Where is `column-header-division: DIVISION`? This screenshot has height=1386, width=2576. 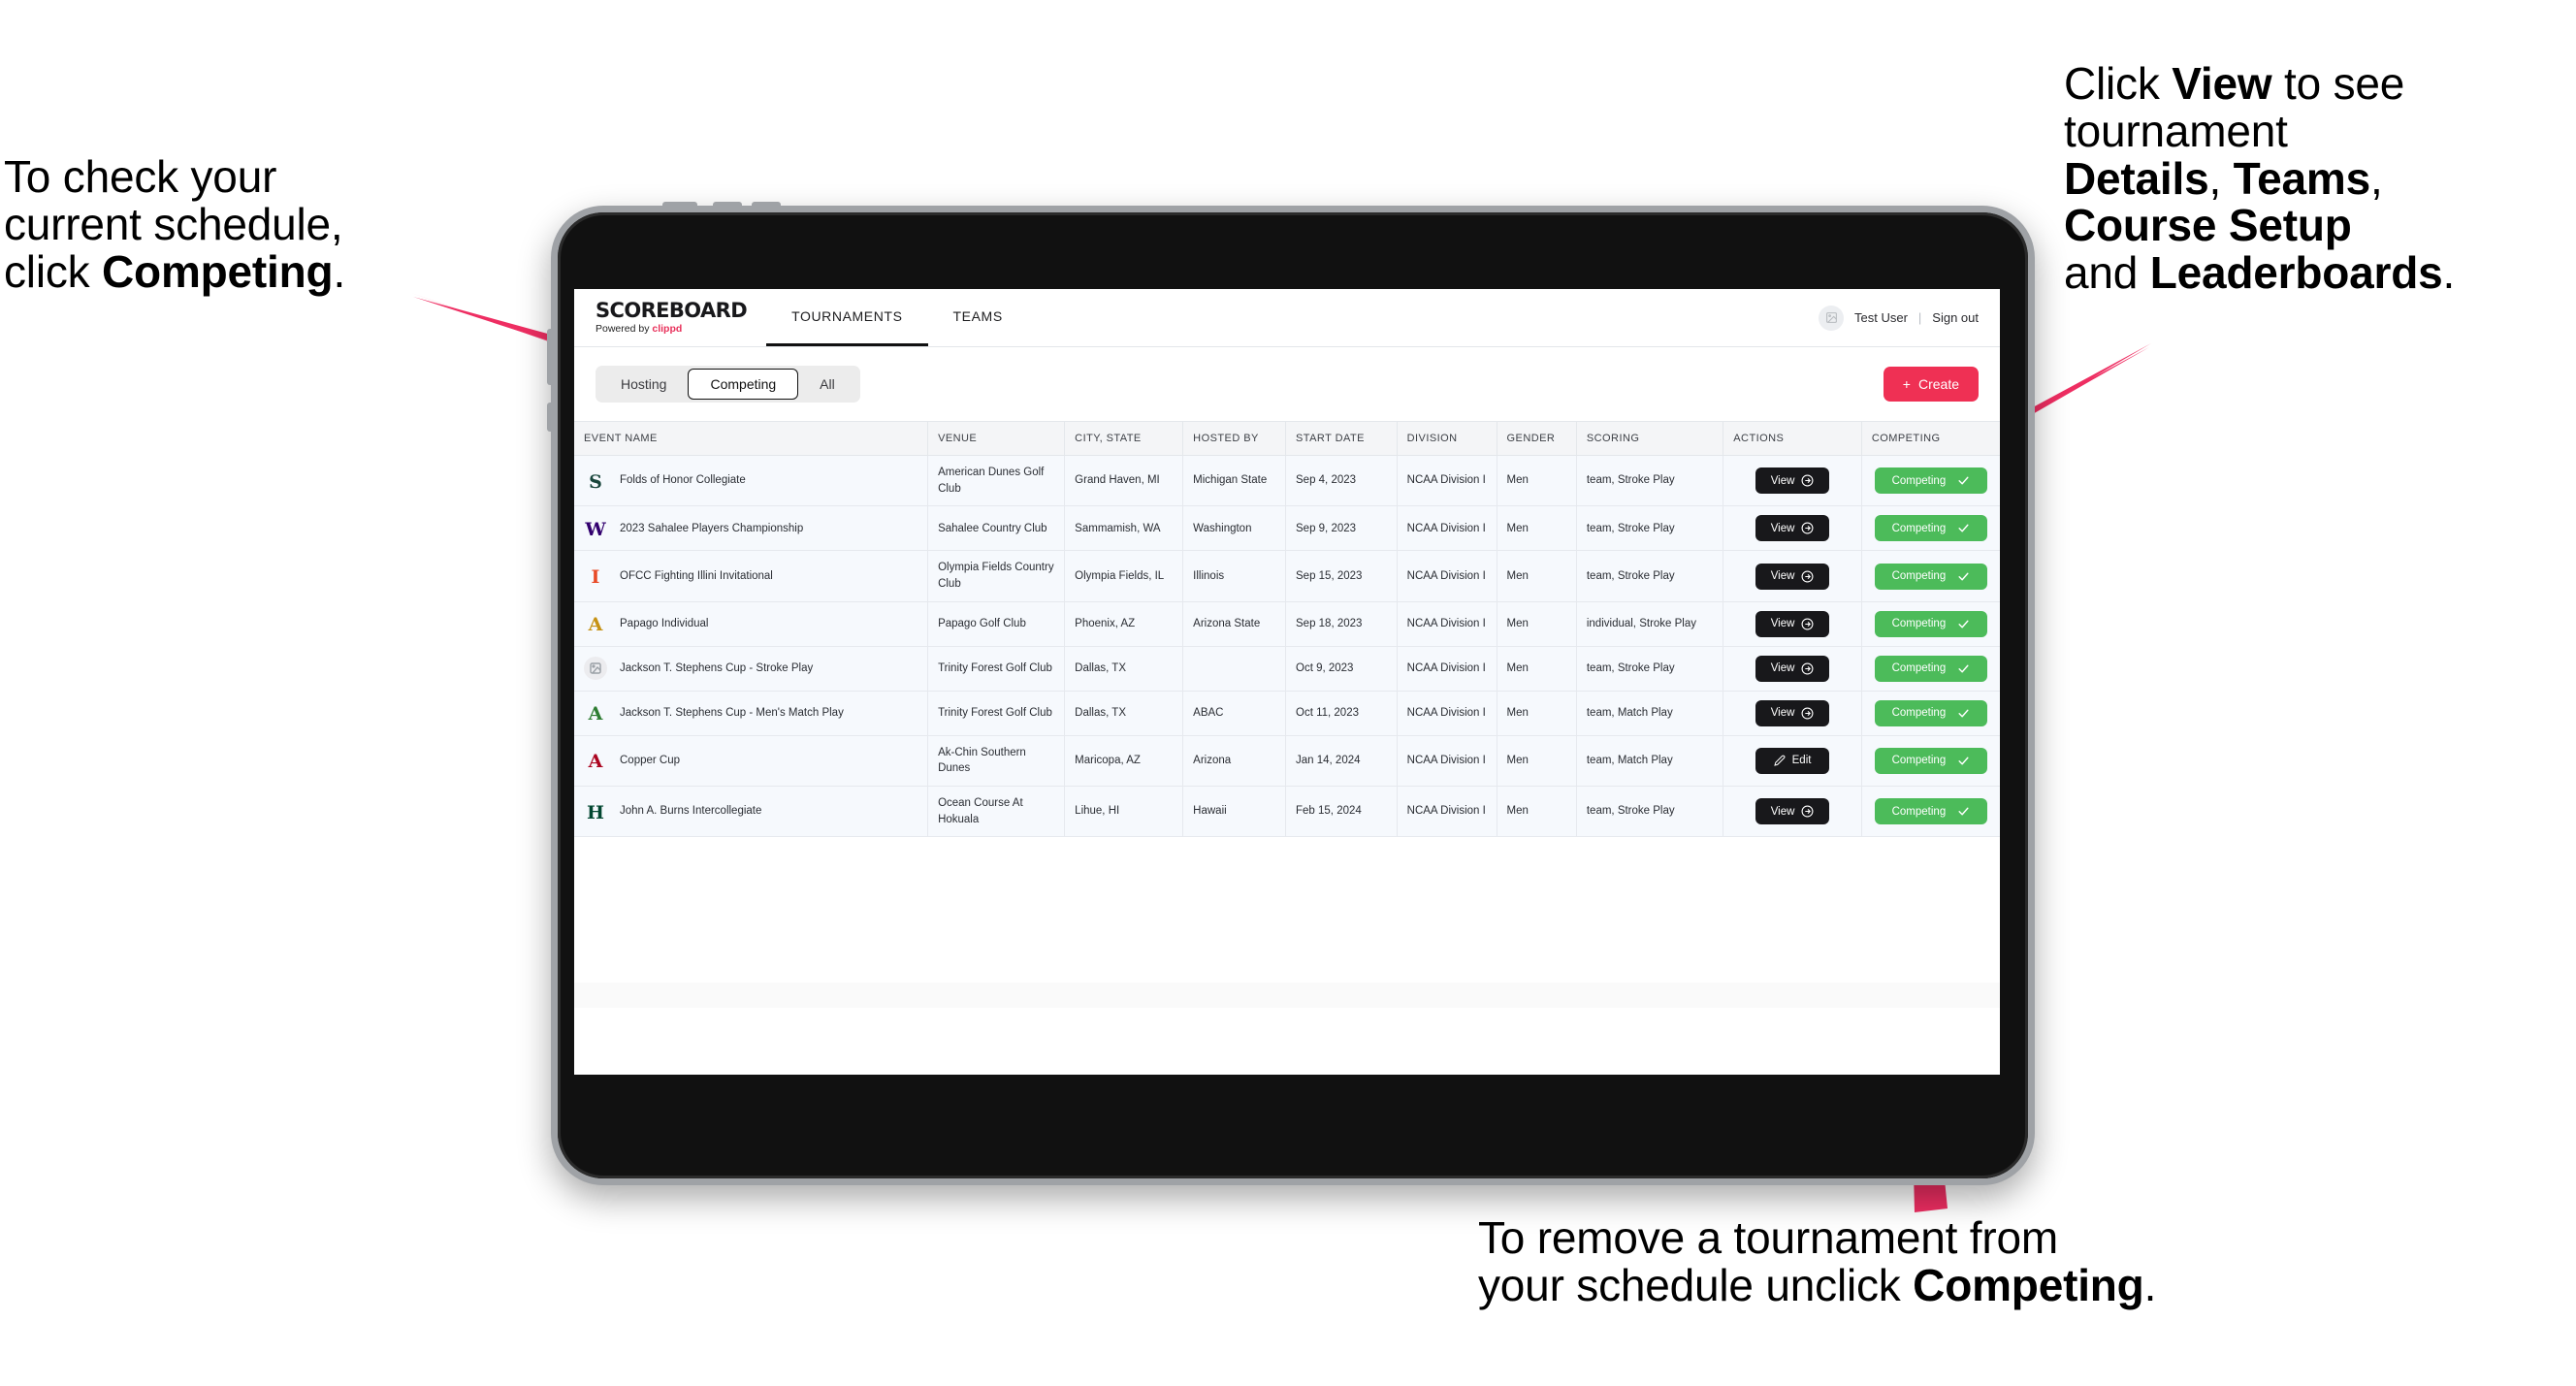
column-header-division: DIVISION is located at coordinates (1446, 438).